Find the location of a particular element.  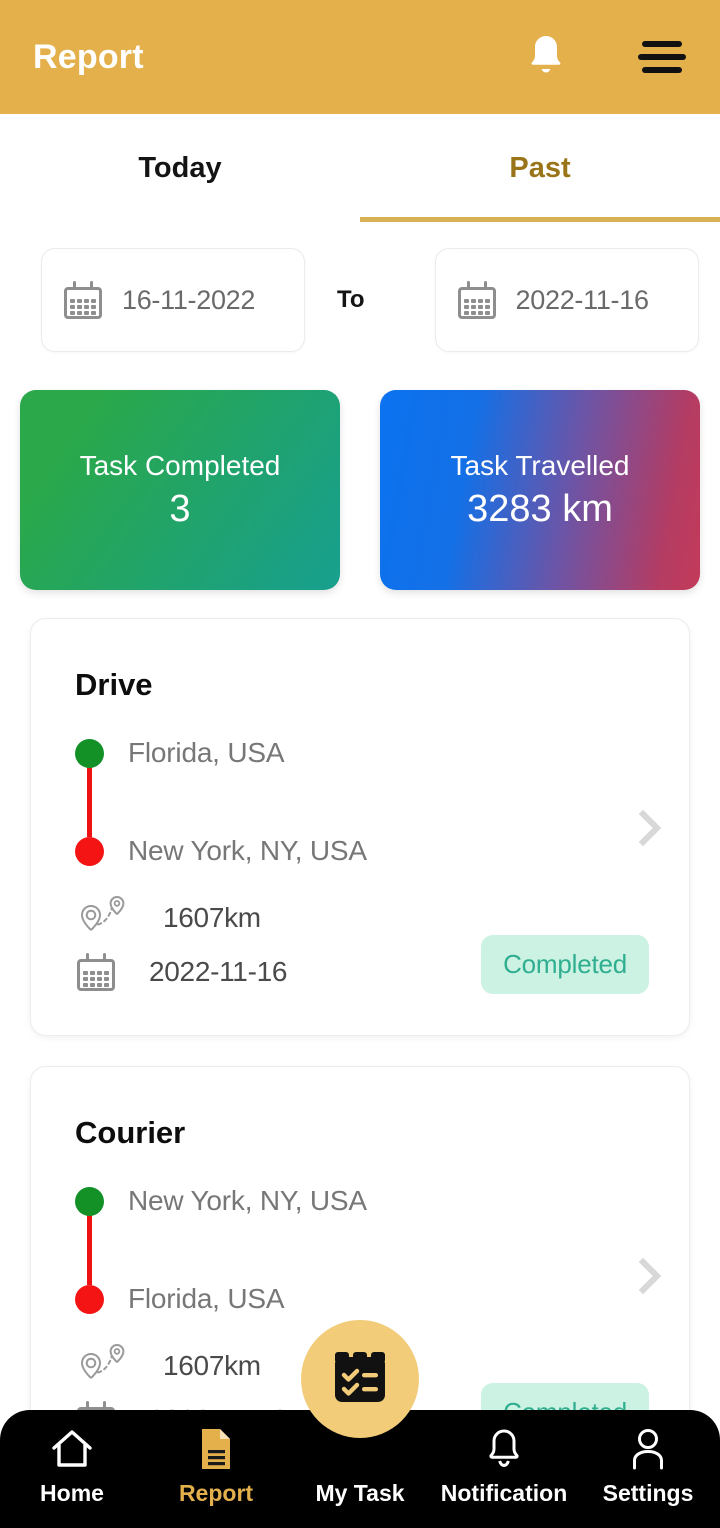

tab-today-label: Today is located at coordinates (180, 167).